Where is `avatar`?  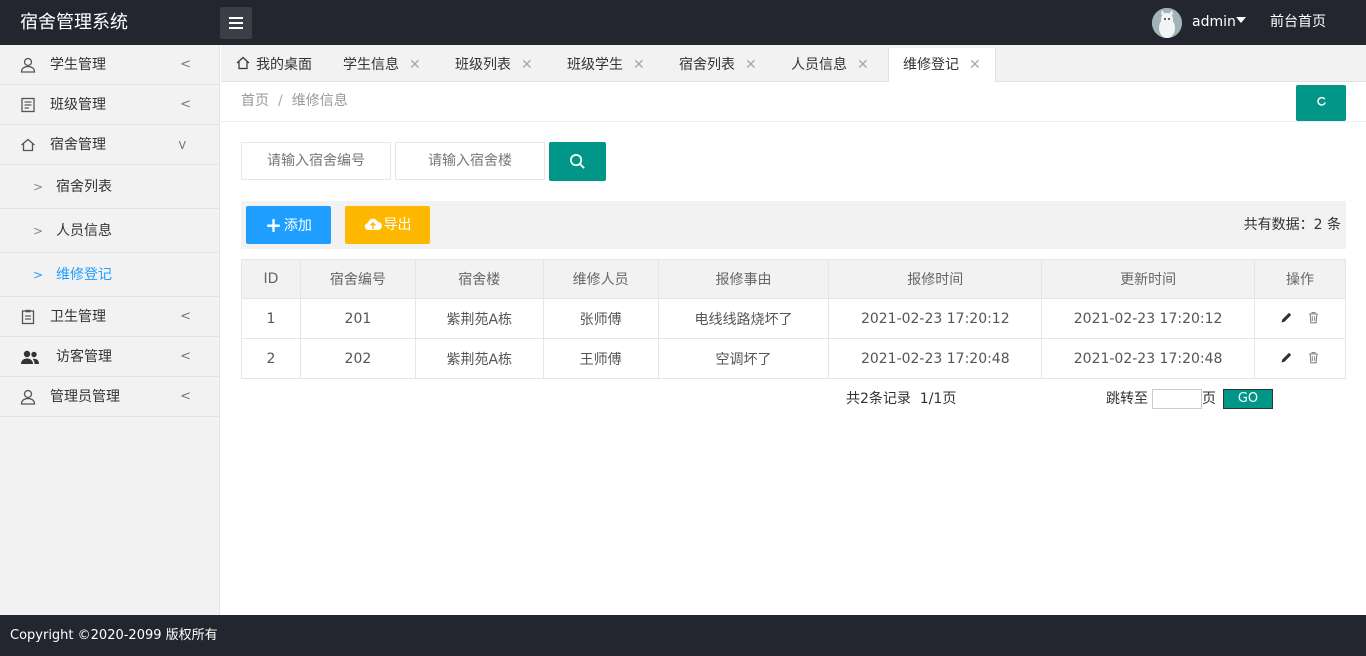 avatar is located at coordinates (1167, 23).